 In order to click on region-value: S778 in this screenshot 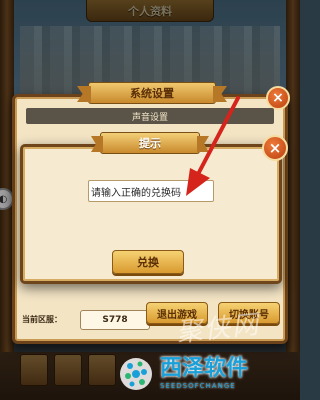, I will do `click(115, 320)`.